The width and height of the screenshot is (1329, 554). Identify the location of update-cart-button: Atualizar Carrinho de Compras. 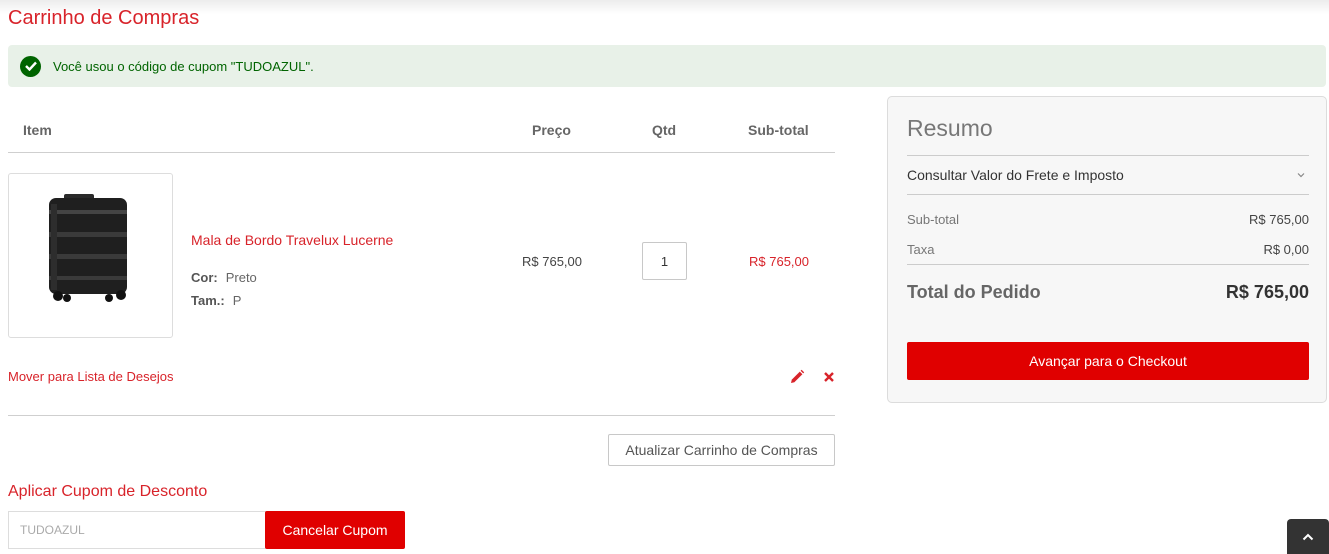
(721, 450).